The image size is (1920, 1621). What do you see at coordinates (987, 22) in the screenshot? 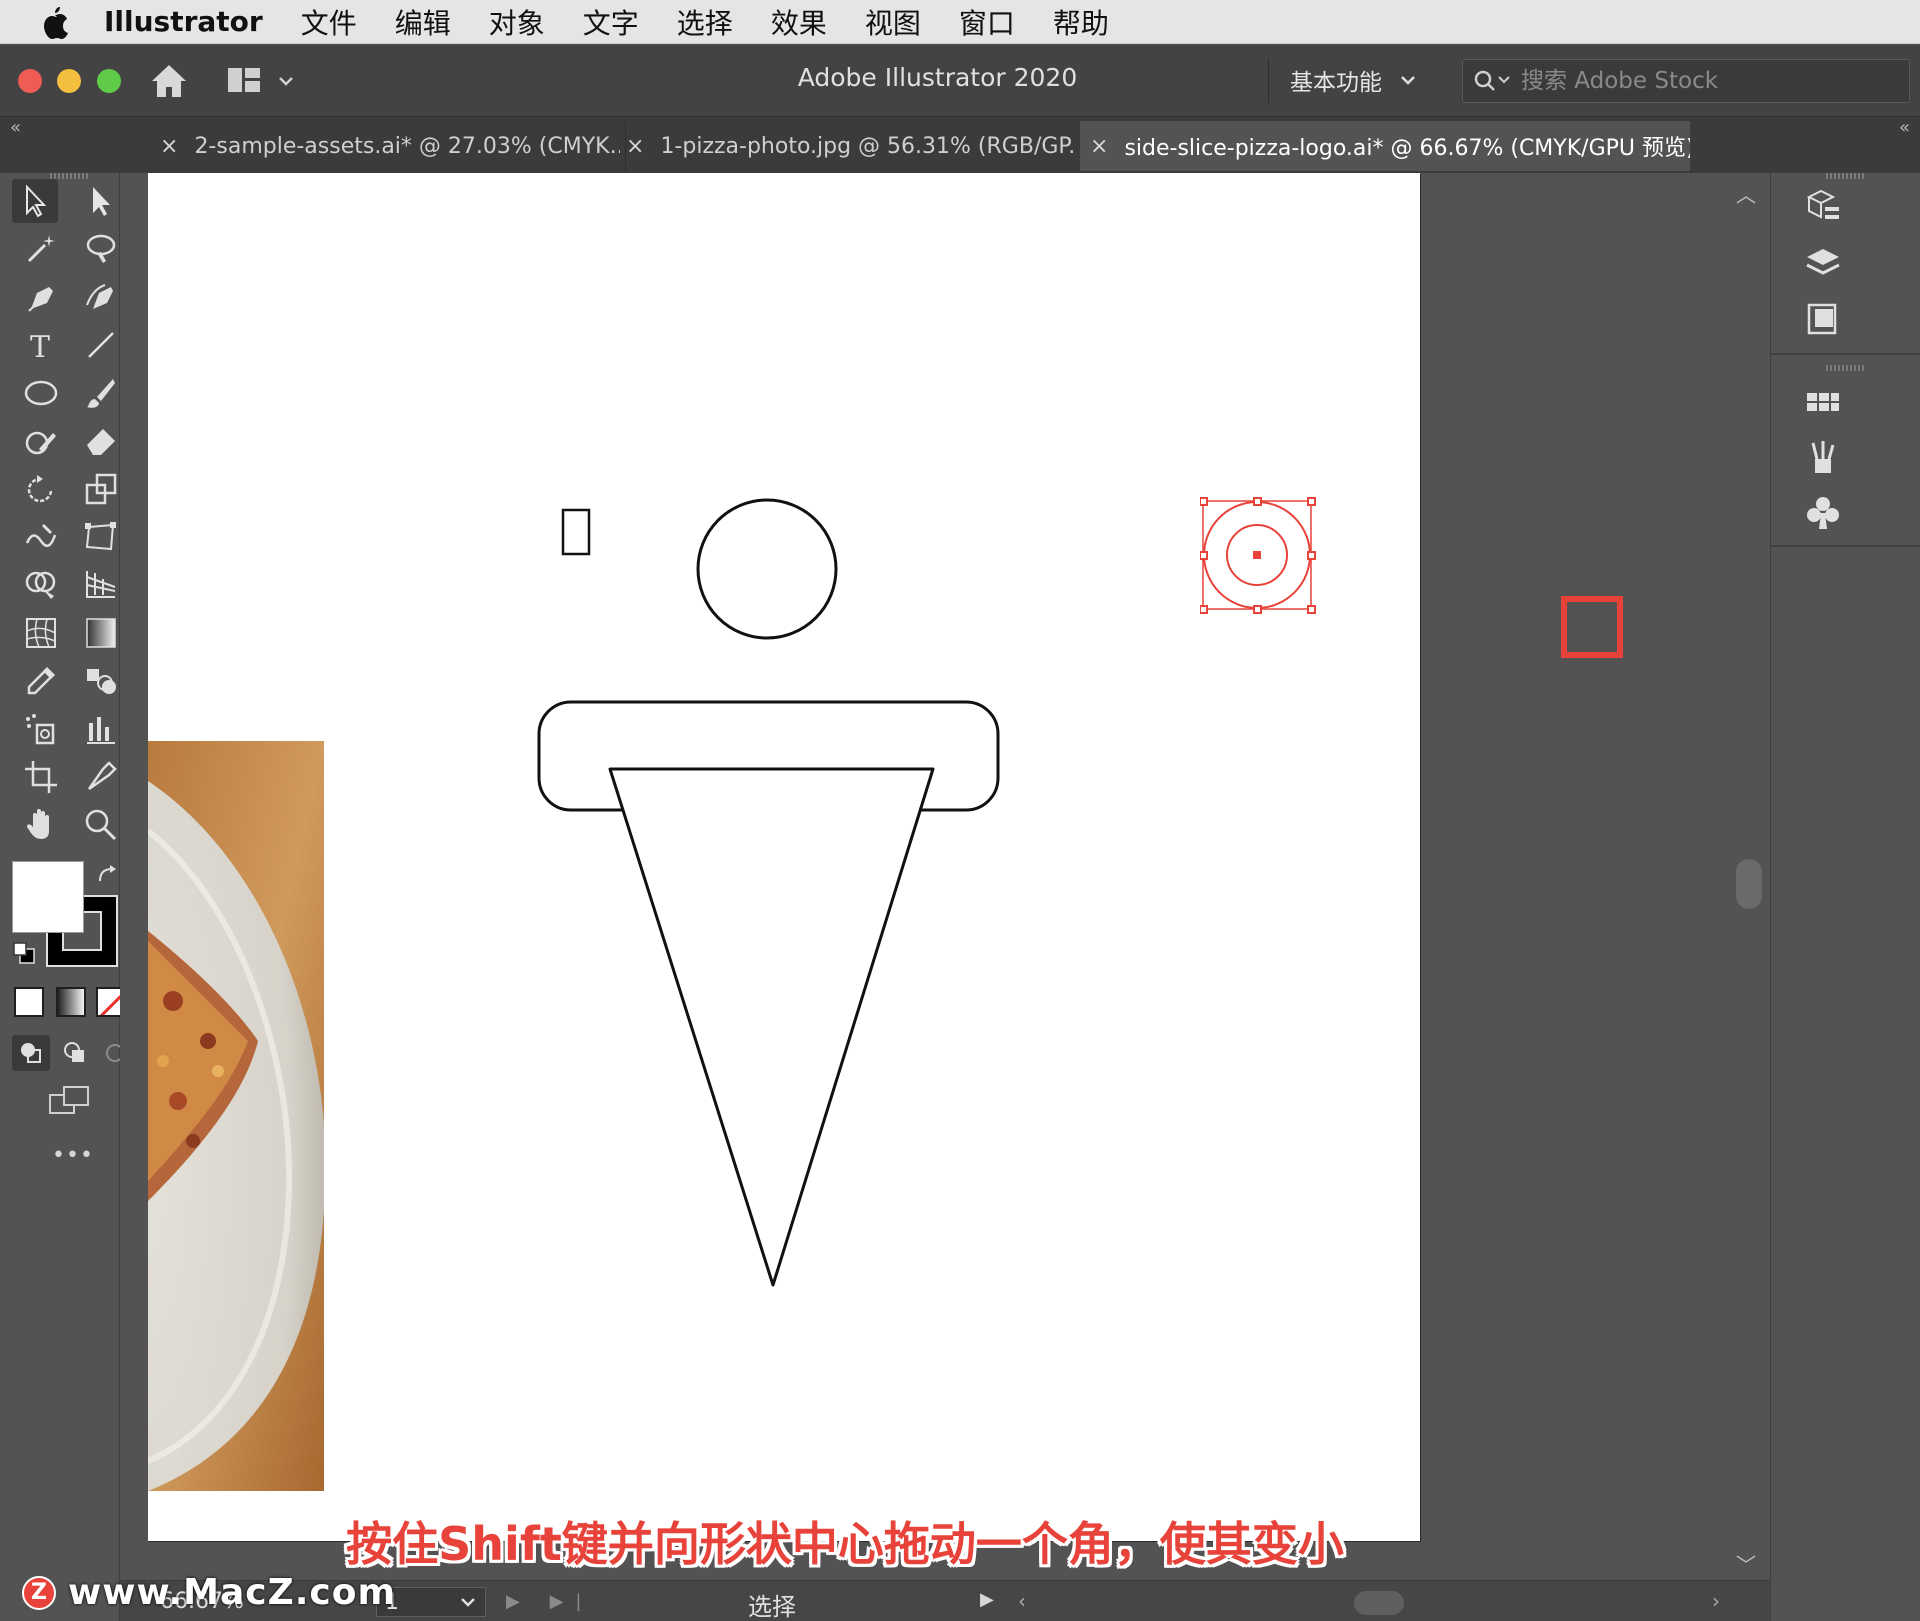
I see `menu-window: 窗口` at bounding box center [987, 22].